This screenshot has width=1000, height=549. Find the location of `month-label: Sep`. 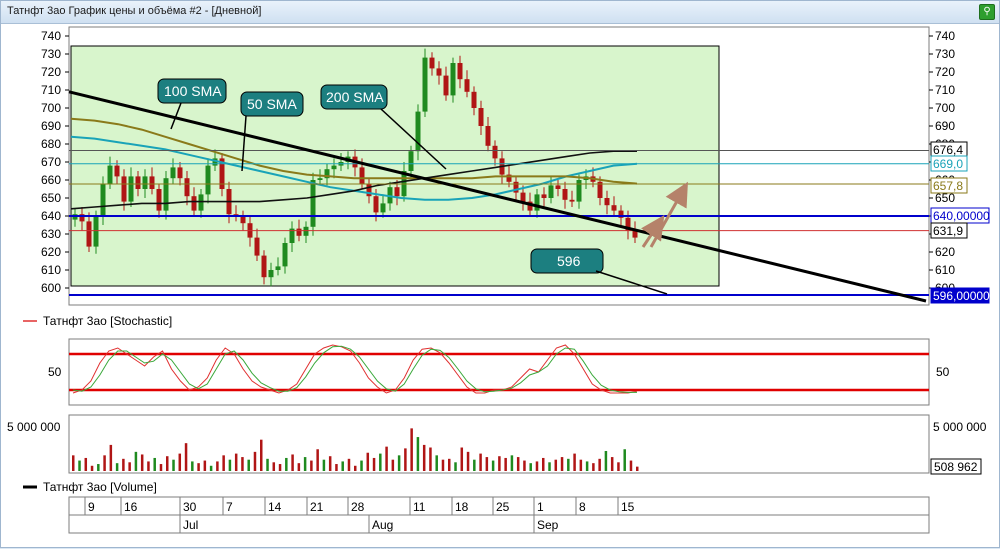

month-label: Sep is located at coordinates (548, 525).